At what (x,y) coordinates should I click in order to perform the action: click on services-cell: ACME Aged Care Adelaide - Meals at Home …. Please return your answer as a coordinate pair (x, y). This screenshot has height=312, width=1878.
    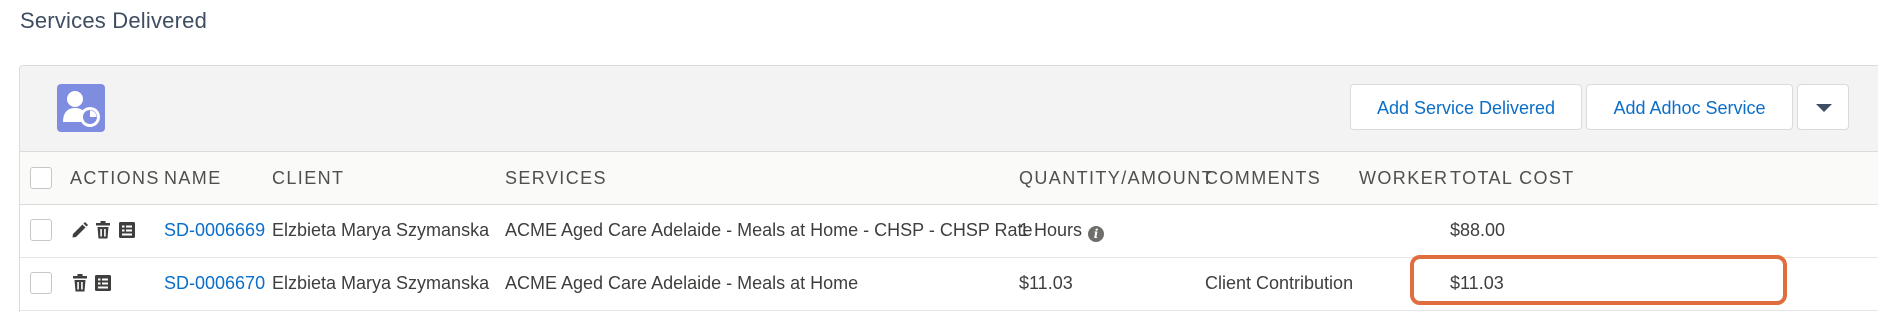
    Looking at the image, I should click on (769, 230).